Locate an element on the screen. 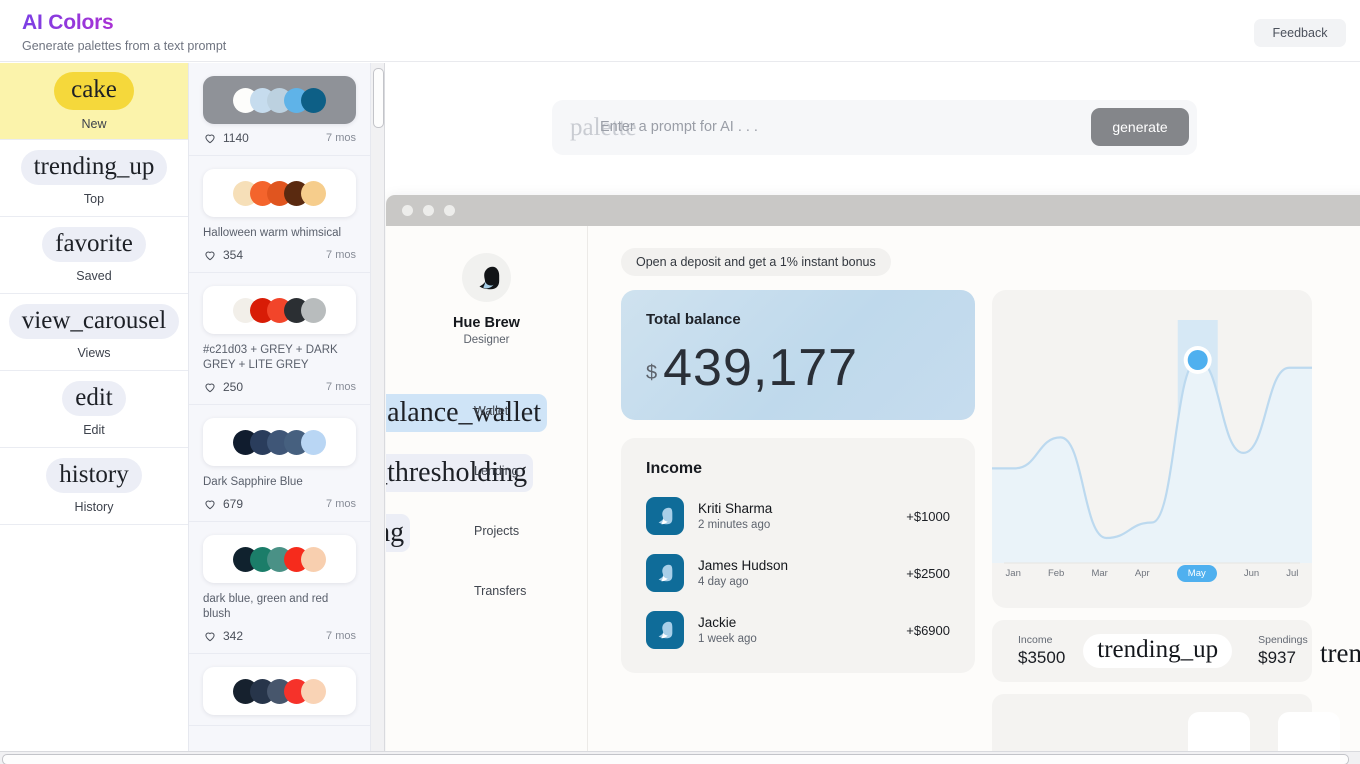 The height and width of the screenshot is (764, 1360). engineering-icon: engineering is located at coordinates (398, 533).